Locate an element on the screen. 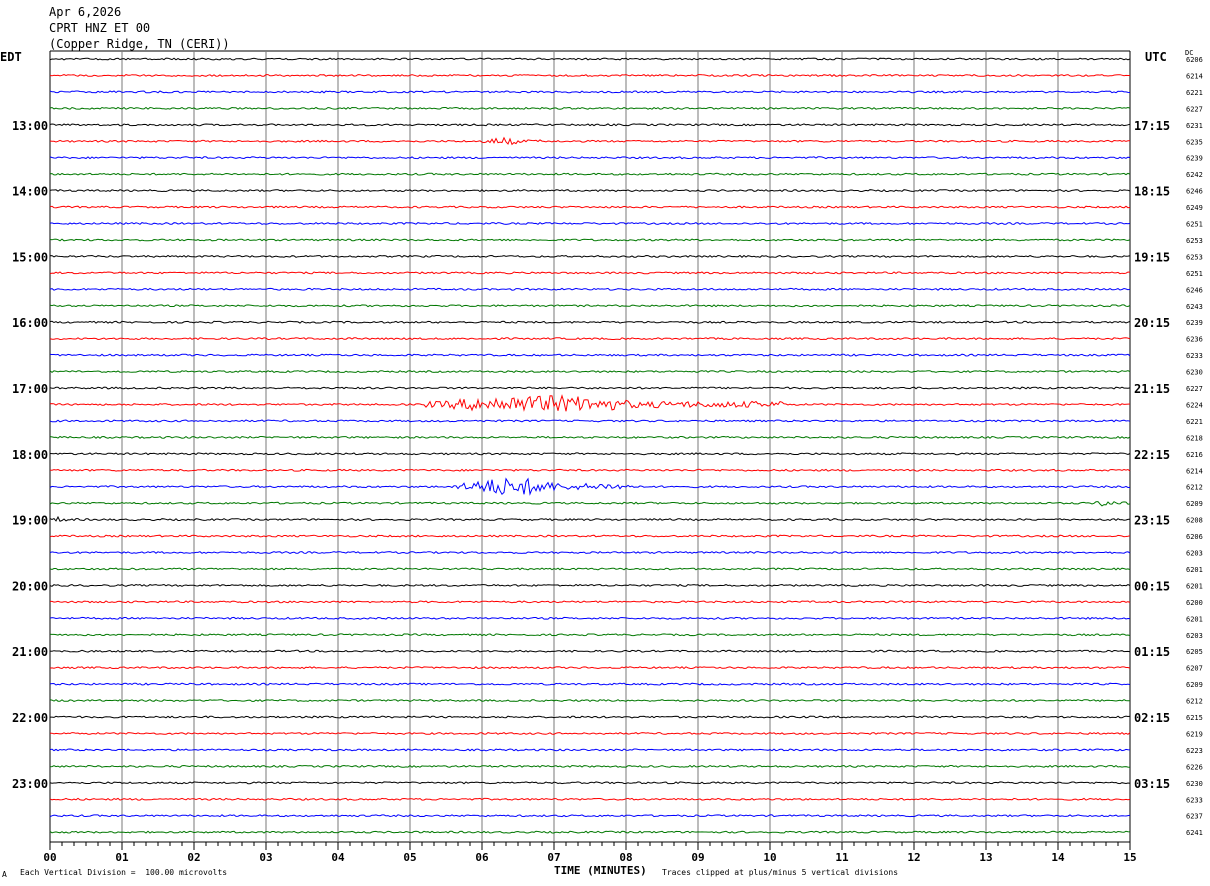 This screenshot has width=1210, height=886. x-tick-label: 06 is located at coordinates (482, 857).